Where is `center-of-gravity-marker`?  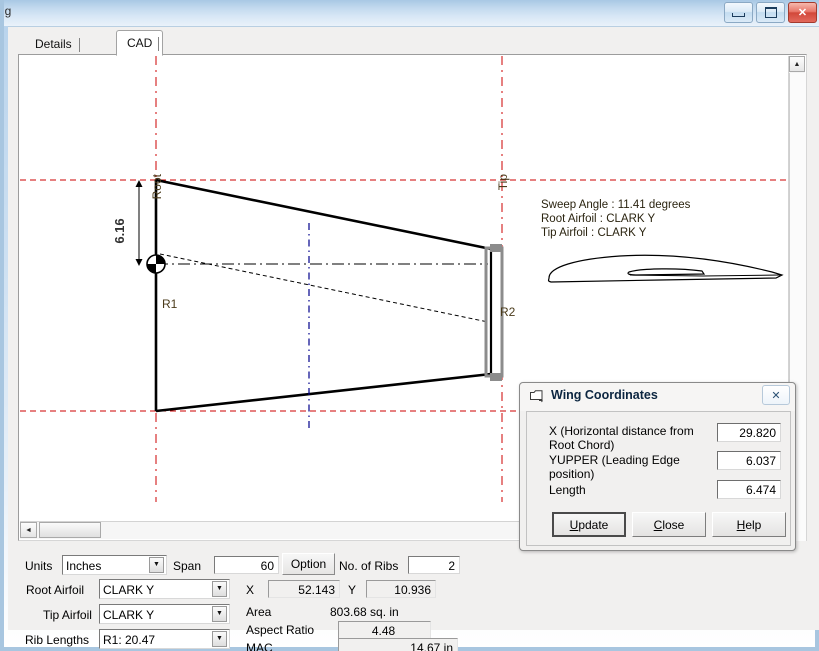 center-of-gravity-marker is located at coordinates (156, 264).